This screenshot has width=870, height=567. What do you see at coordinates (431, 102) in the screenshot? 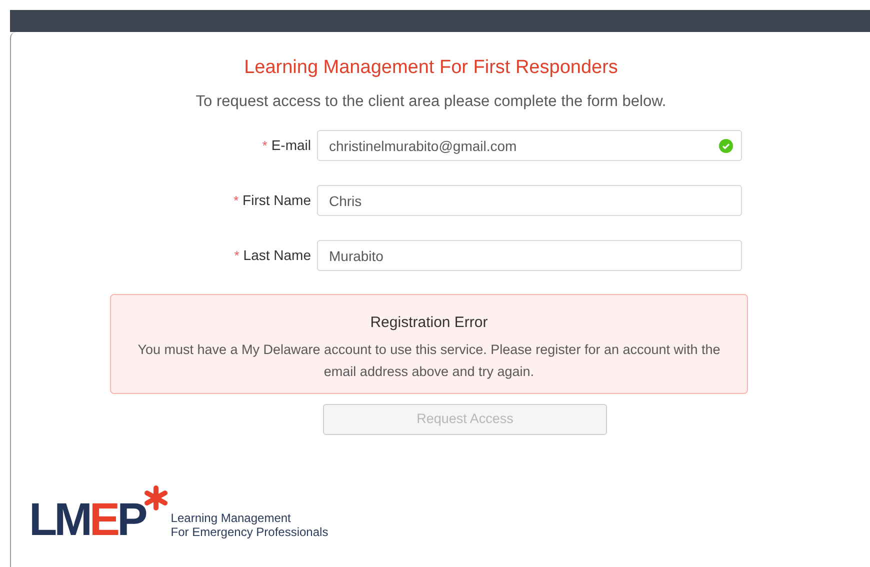
I see `form-instructions: To request access to the client area please complete the form below.` at bounding box center [431, 102].